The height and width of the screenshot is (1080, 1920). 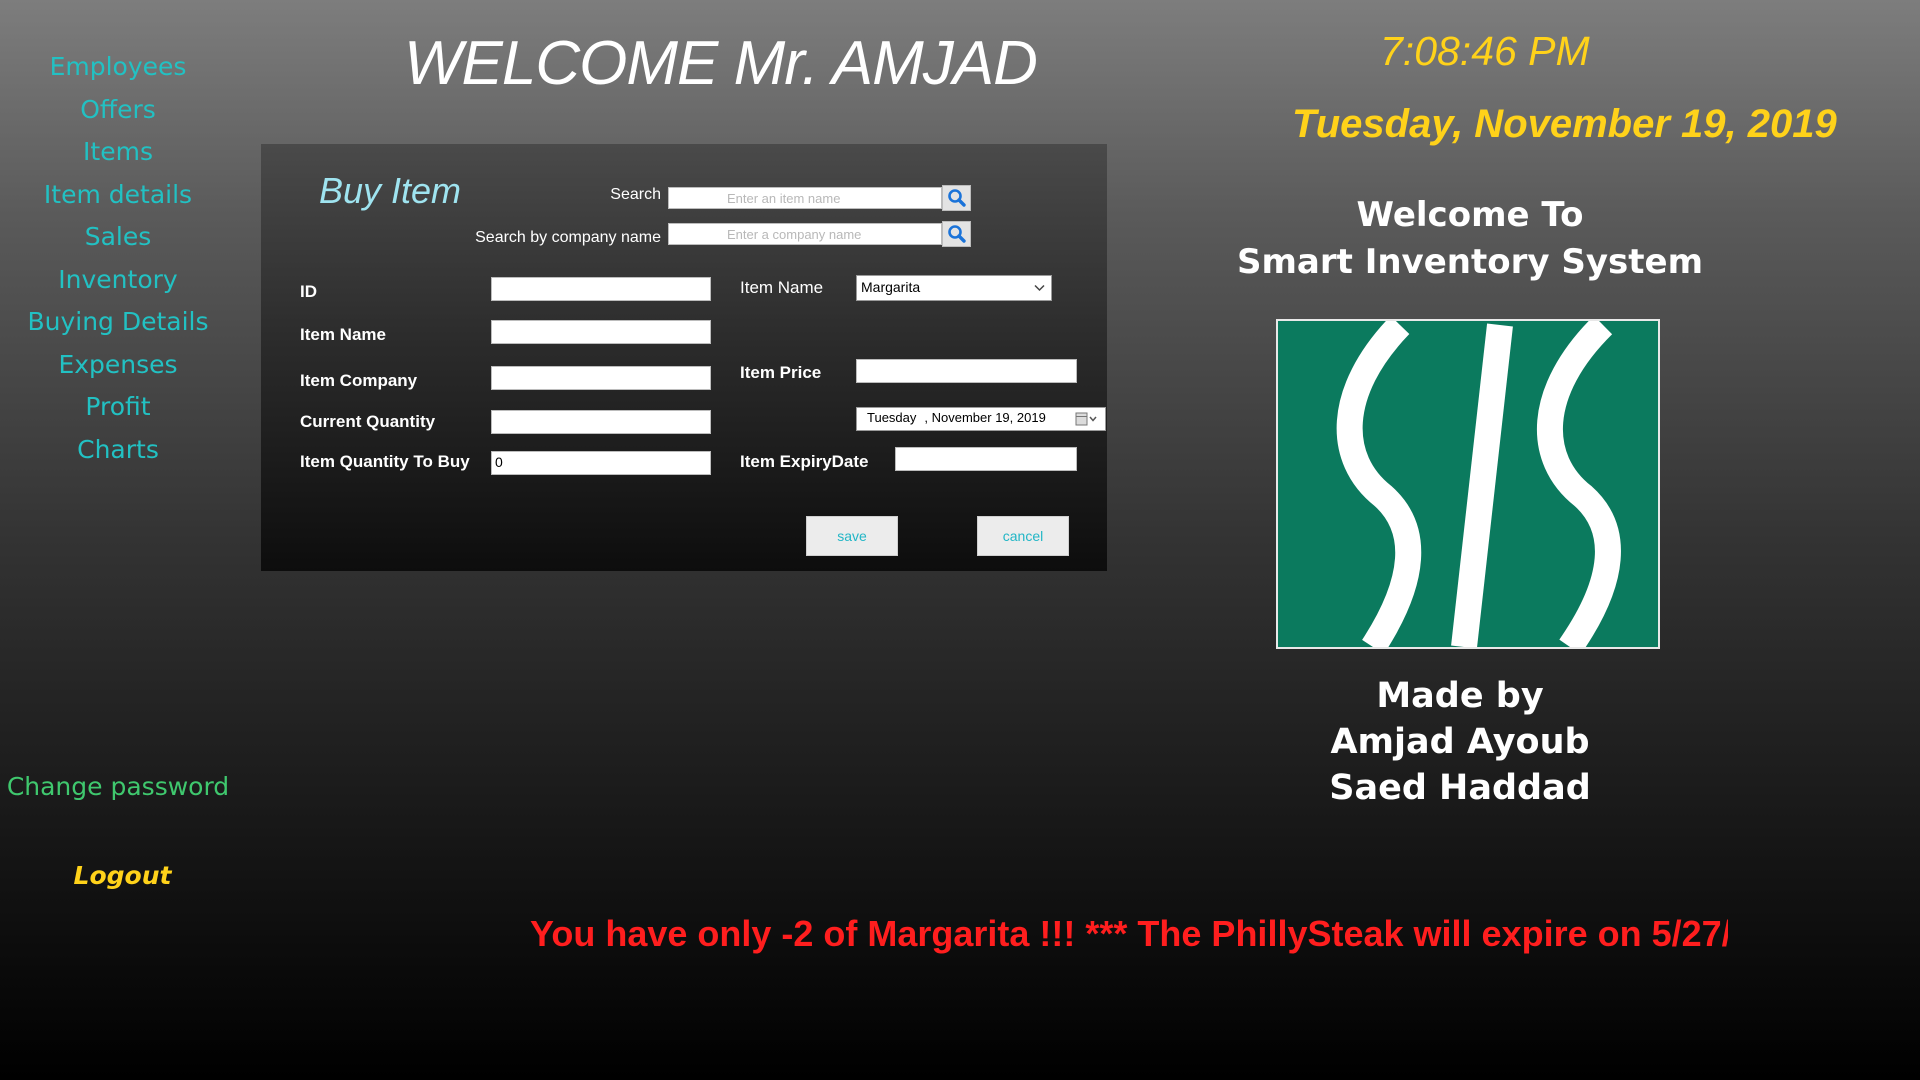 What do you see at coordinates (601, 289) in the screenshot?
I see `id-input` at bounding box center [601, 289].